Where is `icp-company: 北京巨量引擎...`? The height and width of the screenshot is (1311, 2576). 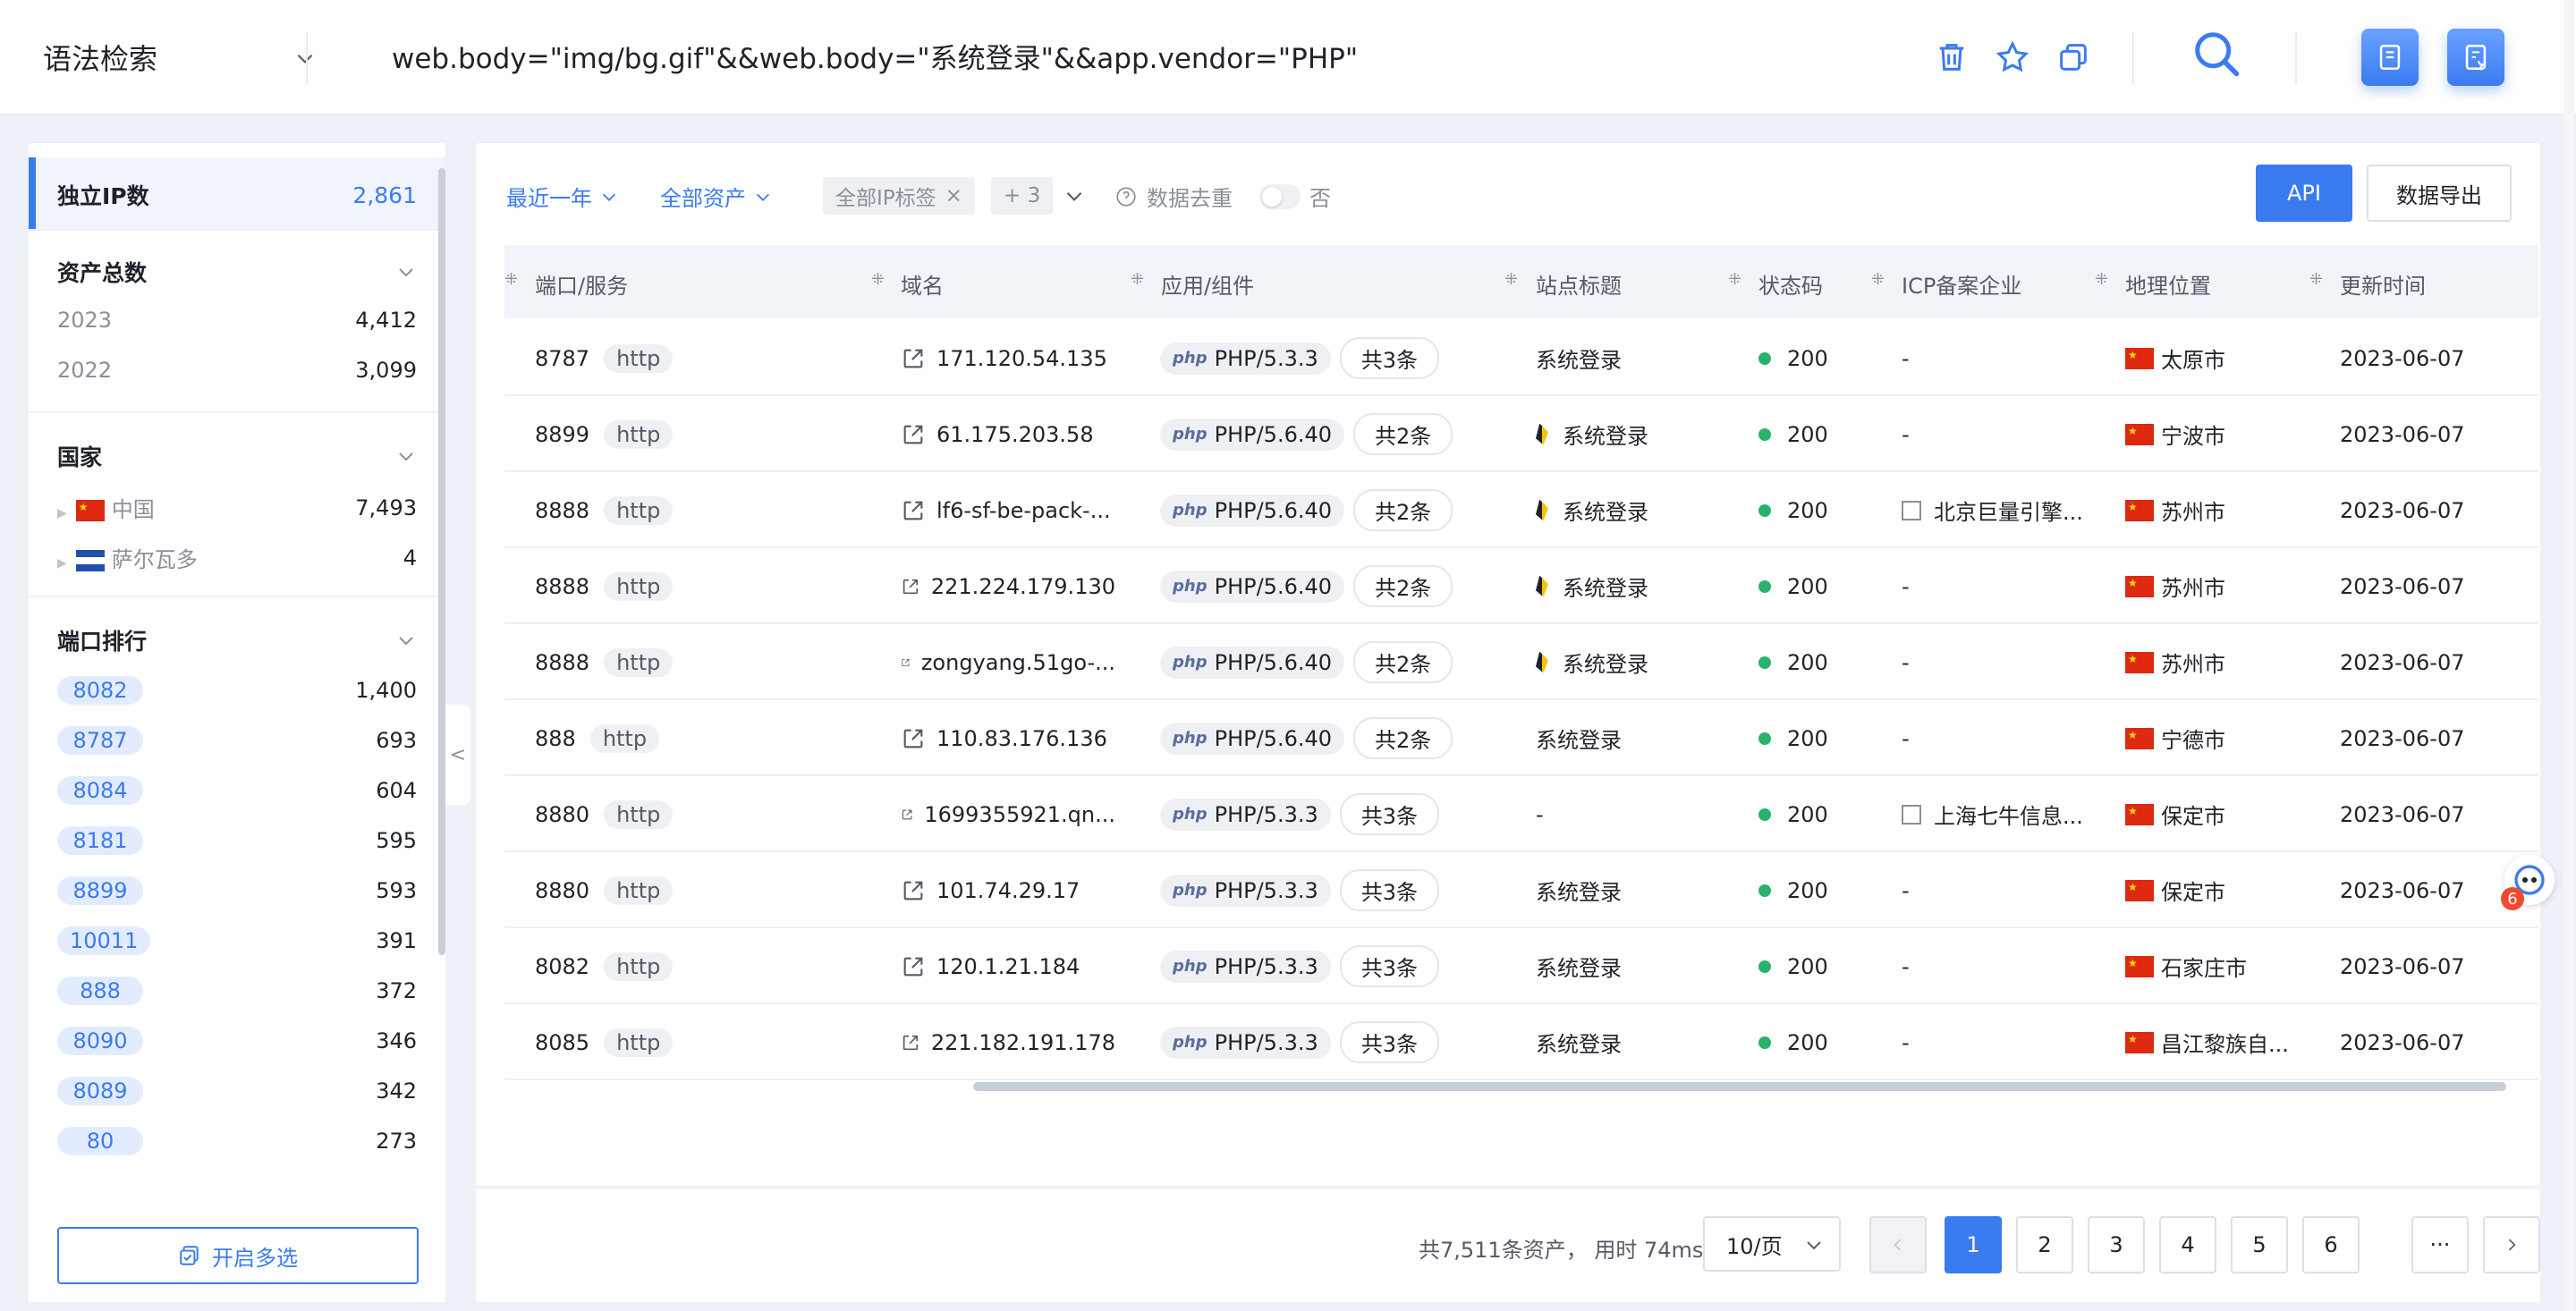 icp-company: 北京巨量引擎... is located at coordinates (2008, 510).